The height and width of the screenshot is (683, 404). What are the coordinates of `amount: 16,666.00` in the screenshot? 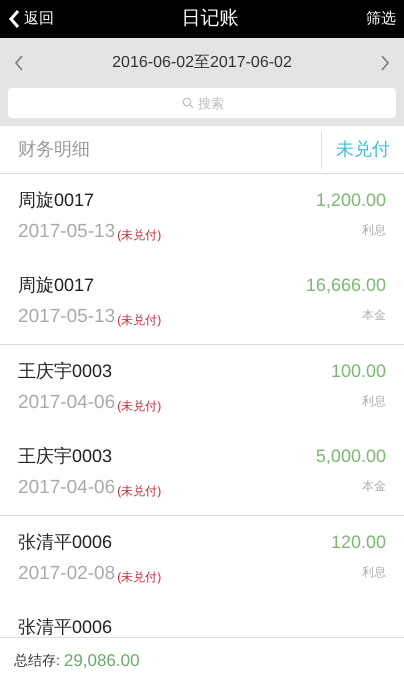 It's located at (346, 285).